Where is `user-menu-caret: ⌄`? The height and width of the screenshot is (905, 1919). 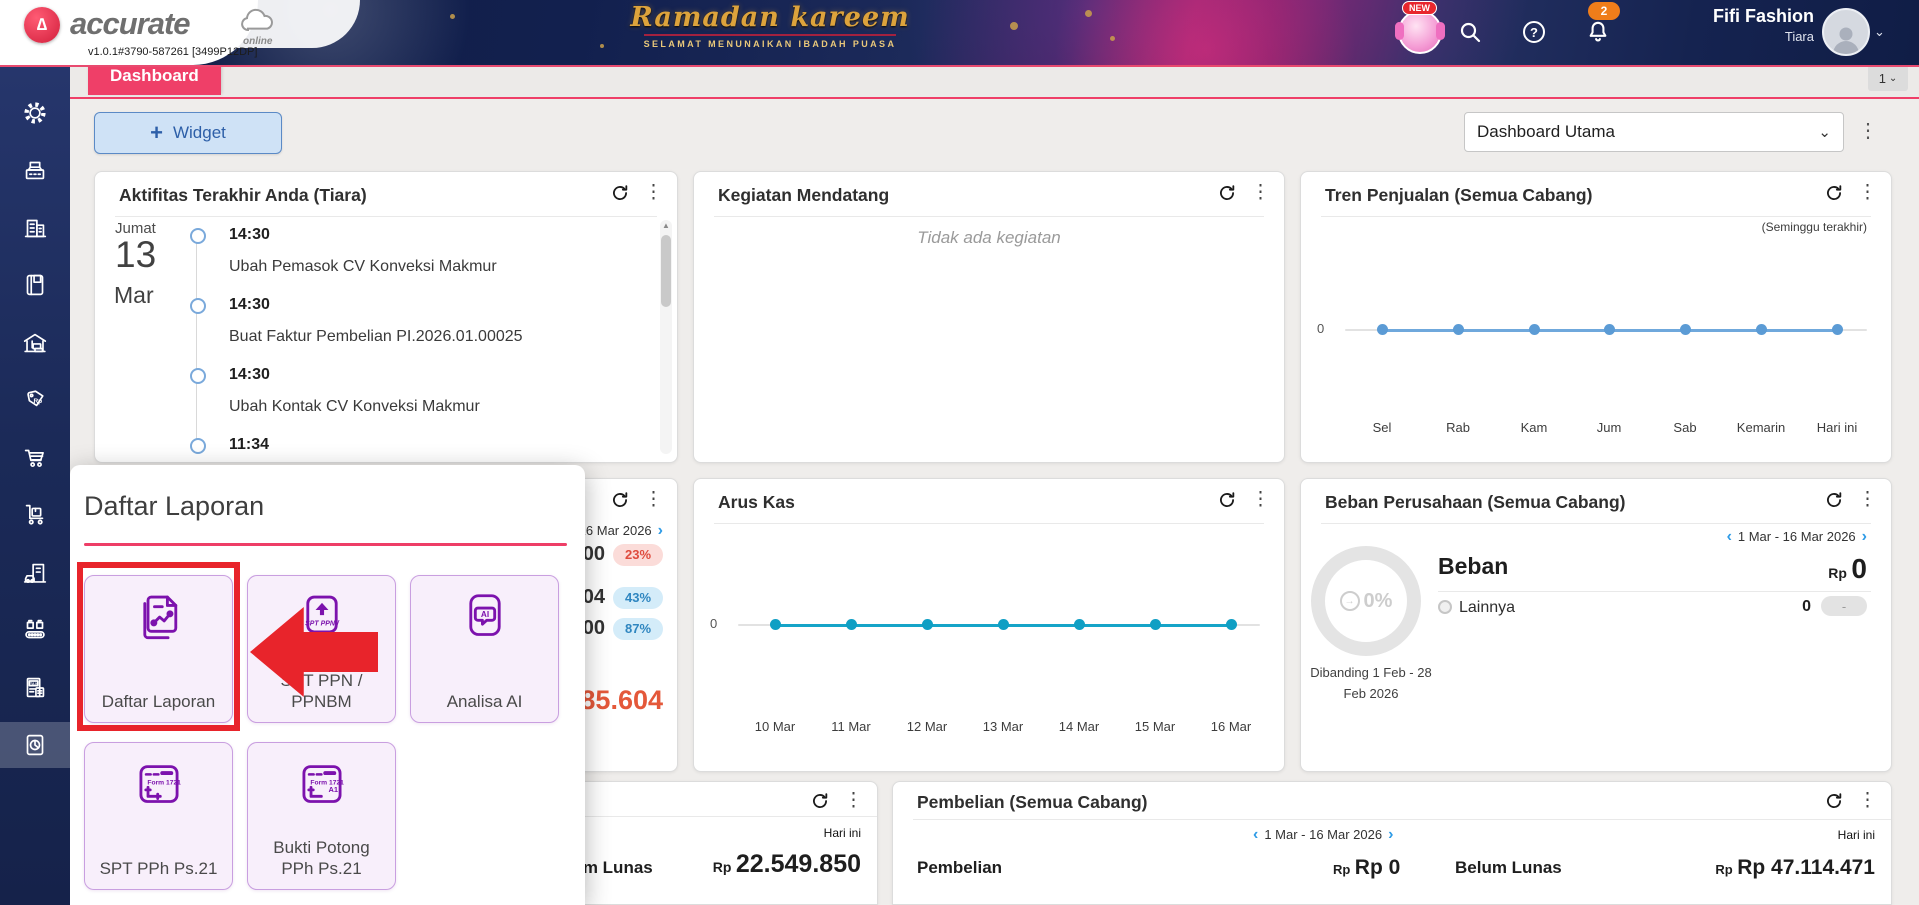 user-menu-caret: ⌄ is located at coordinates (1879, 32).